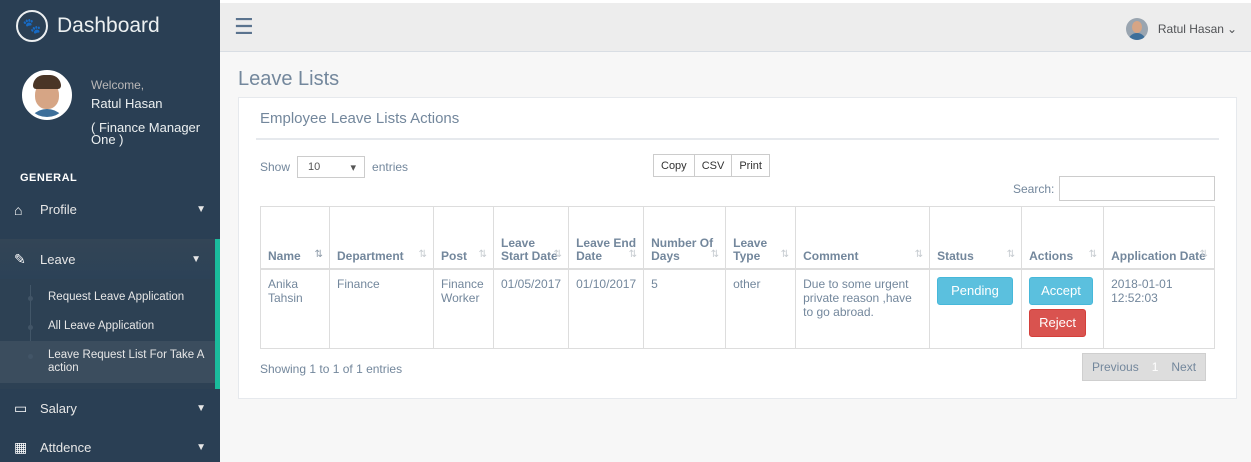 This screenshot has width=1251, height=462. What do you see at coordinates (976, 308) in the screenshot?
I see `cell-status: Pending` at bounding box center [976, 308].